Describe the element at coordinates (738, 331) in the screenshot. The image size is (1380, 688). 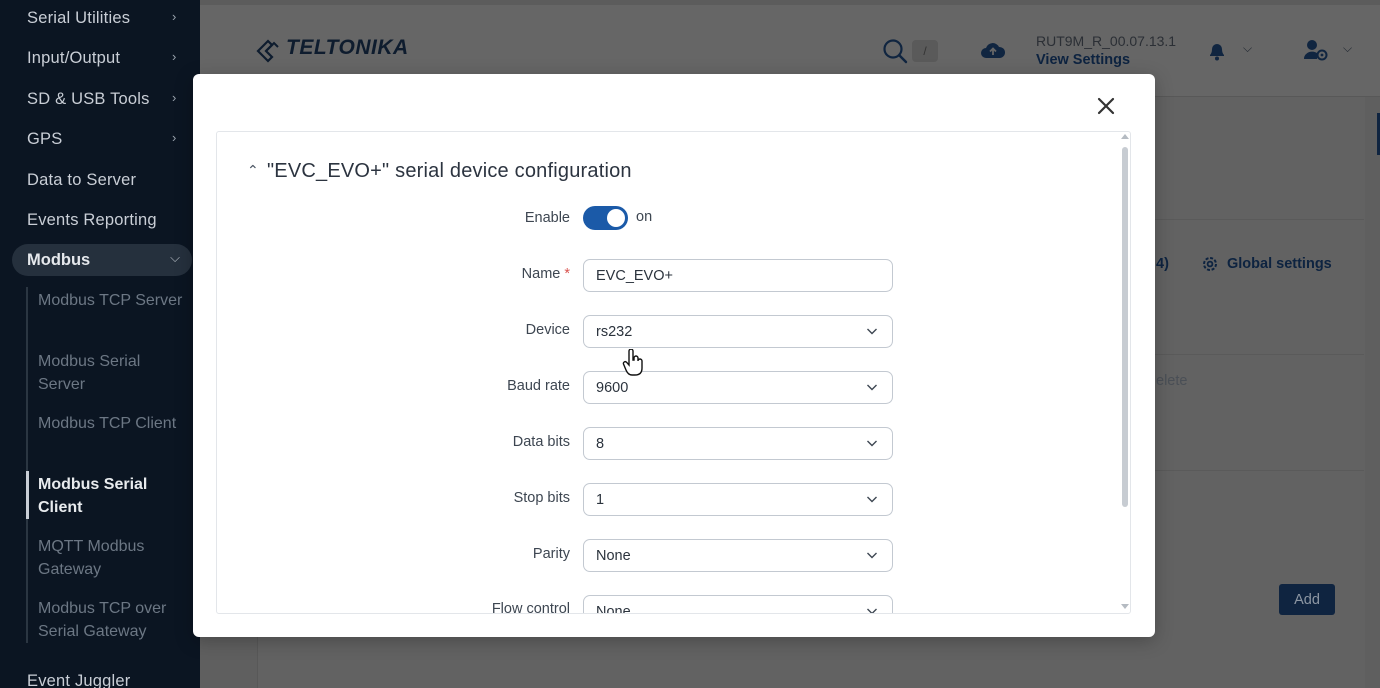
I see `device-select: rs232` at that location.